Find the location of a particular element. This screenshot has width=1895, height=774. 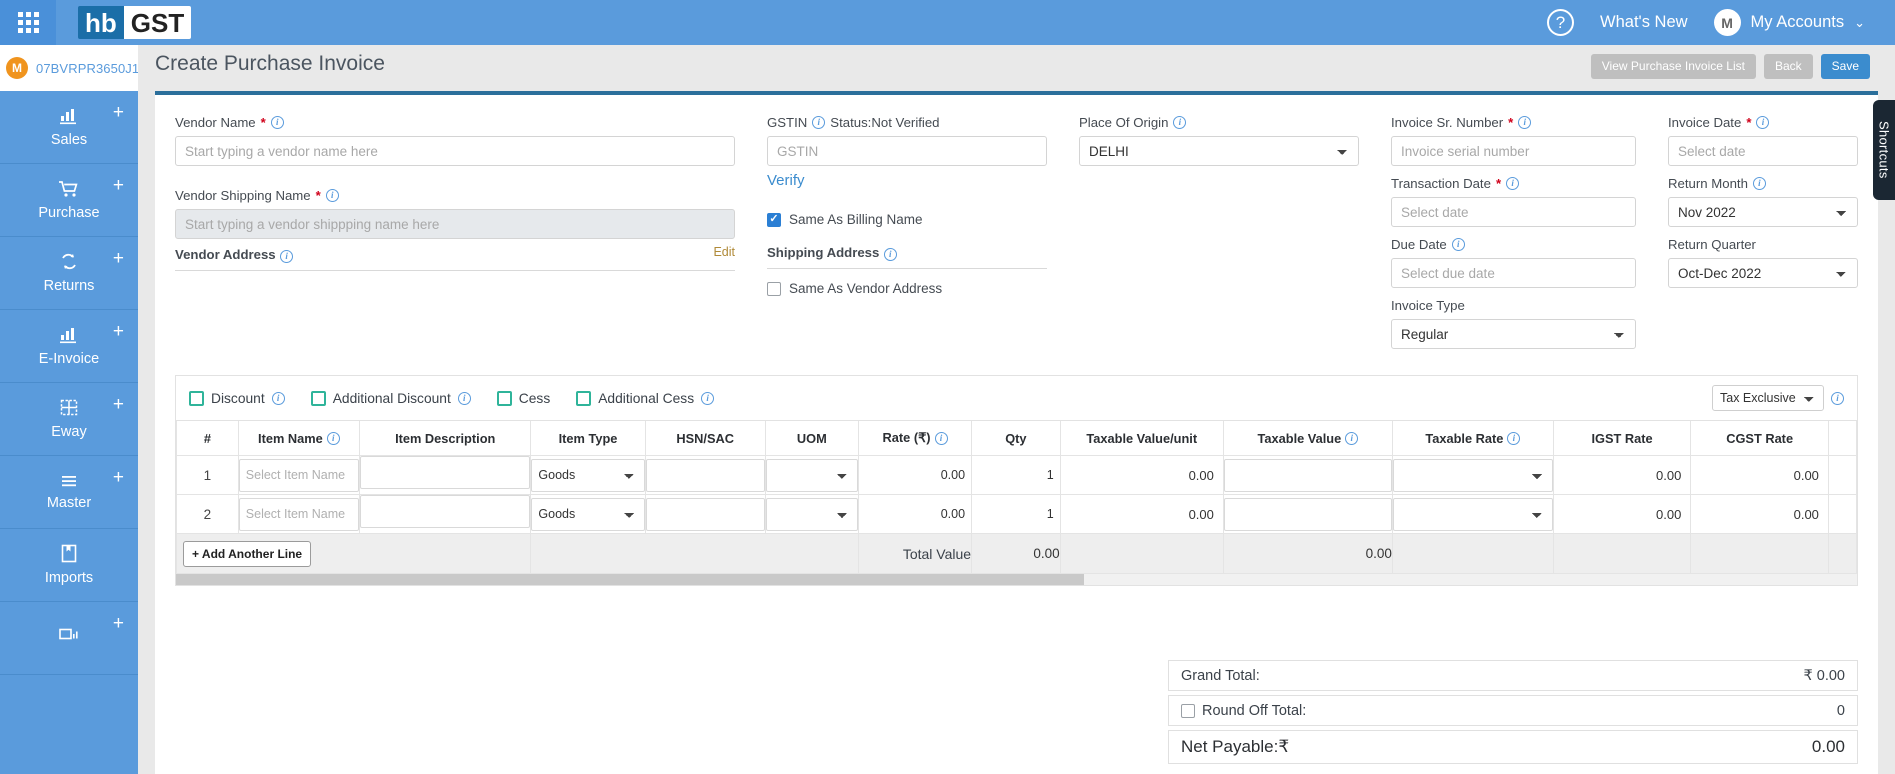

return-month-select: Nov 2022 is located at coordinates (1763, 212).